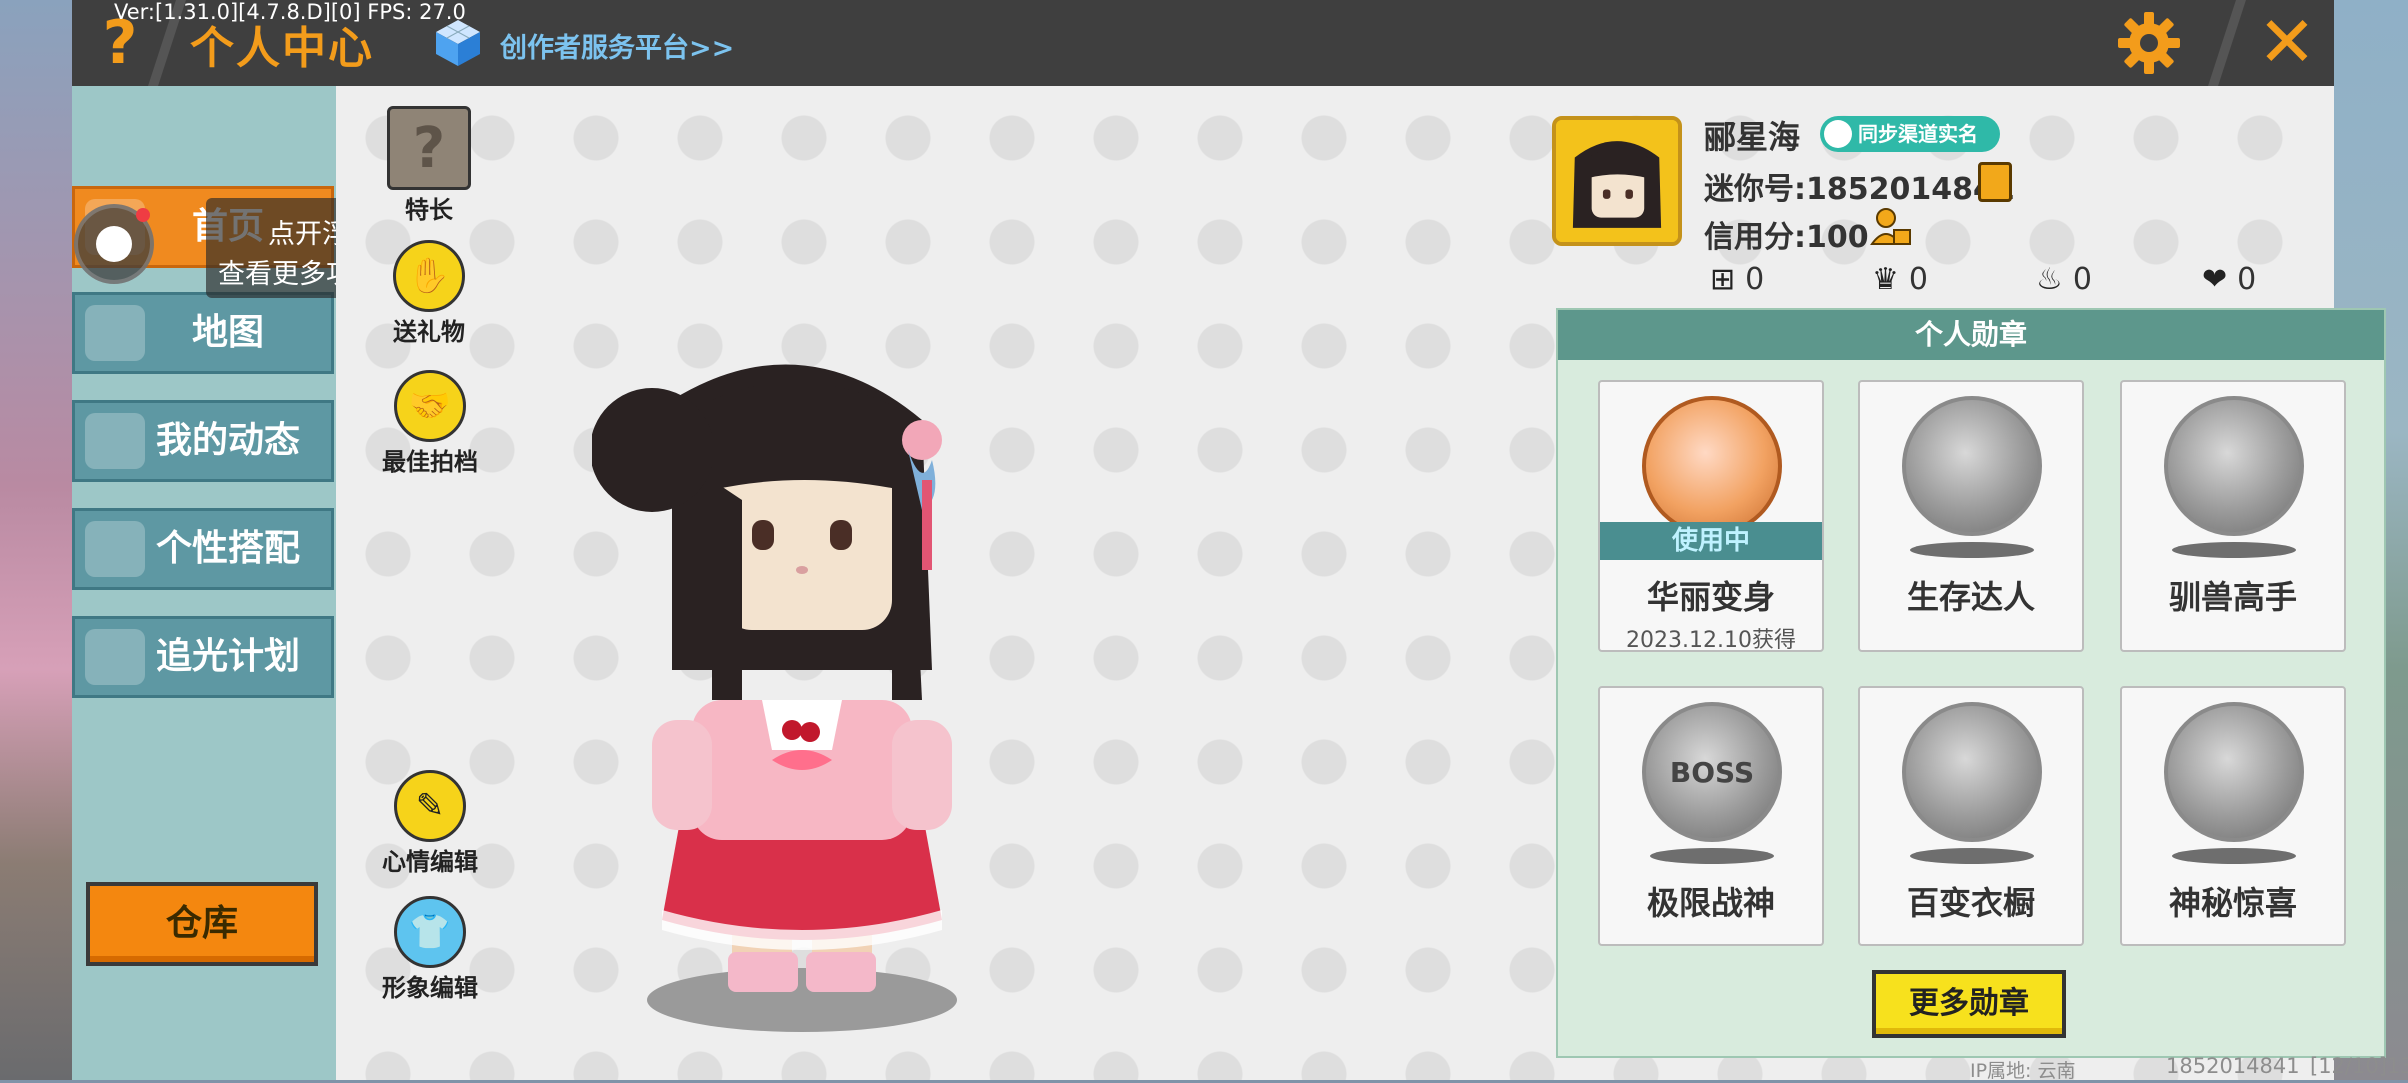 This screenshot has height=1083, width=2408. Describe the element at coordinates (1972, 772) in the screenshot. I see `wardrobe-medal-icon` at that location.